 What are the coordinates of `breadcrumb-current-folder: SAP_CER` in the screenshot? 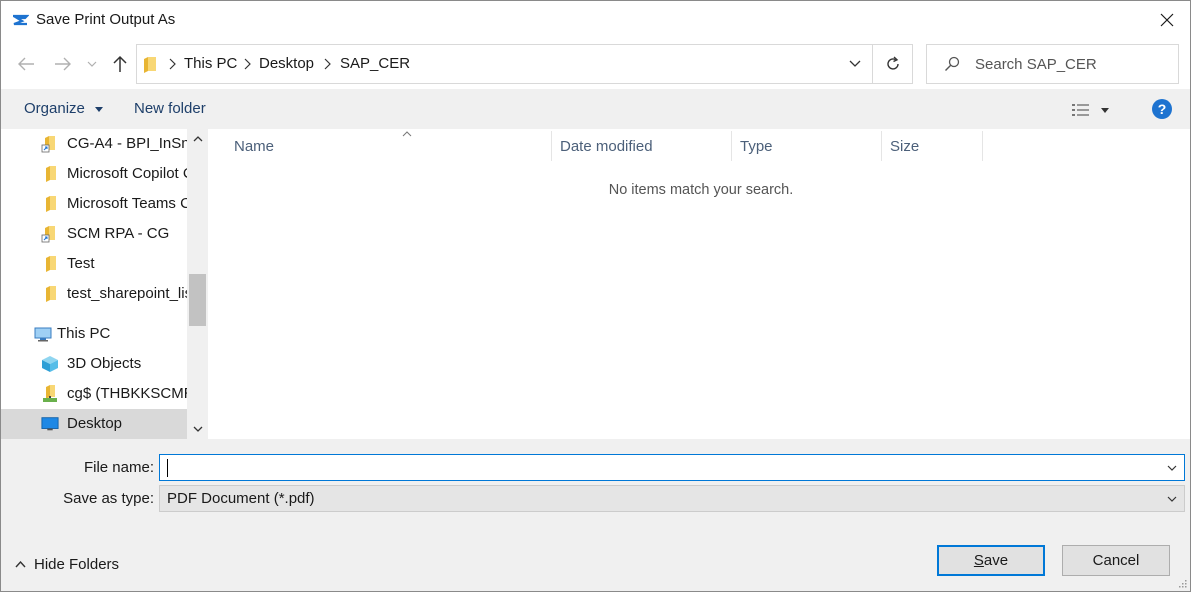 It's located at (375, 63).